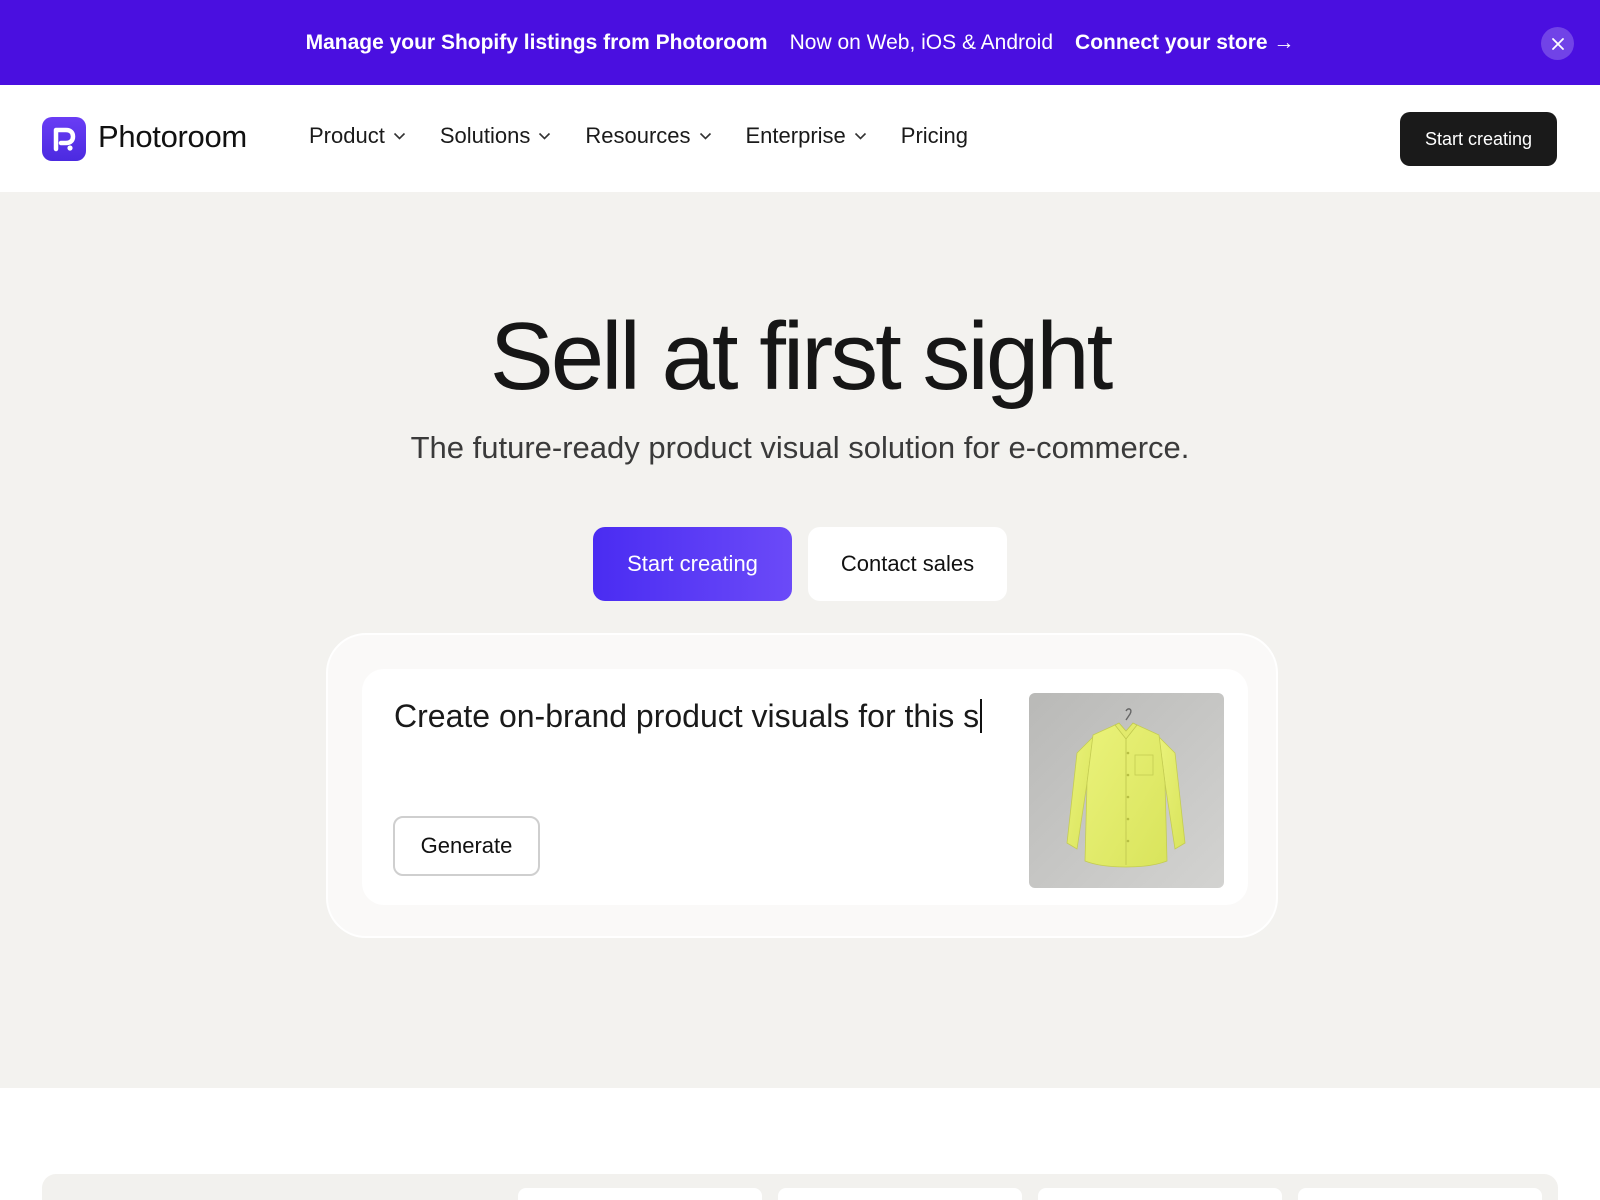  Describe the element at coordinates (1184, 43) in the screenshot. I see `banner-connect-store-link: Connect your store →` at that location.